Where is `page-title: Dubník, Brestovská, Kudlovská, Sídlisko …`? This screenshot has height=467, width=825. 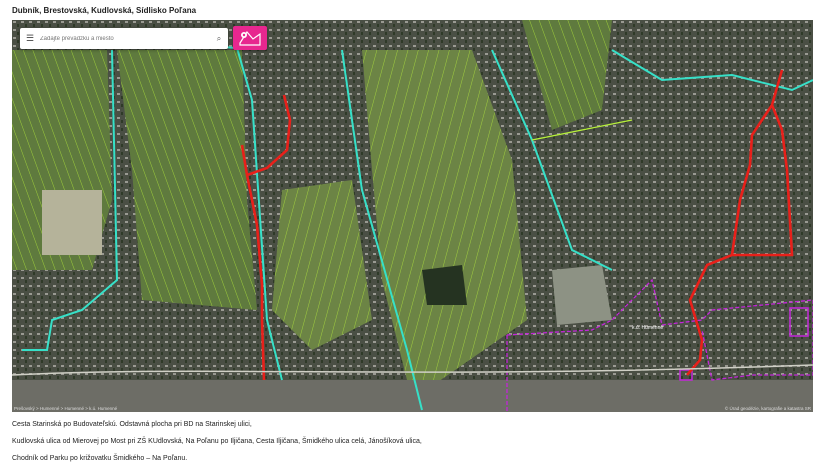
page-title: Dubník, Brestovská, Kudlovská, Sídlisko … is located at coordinates (104, 10).